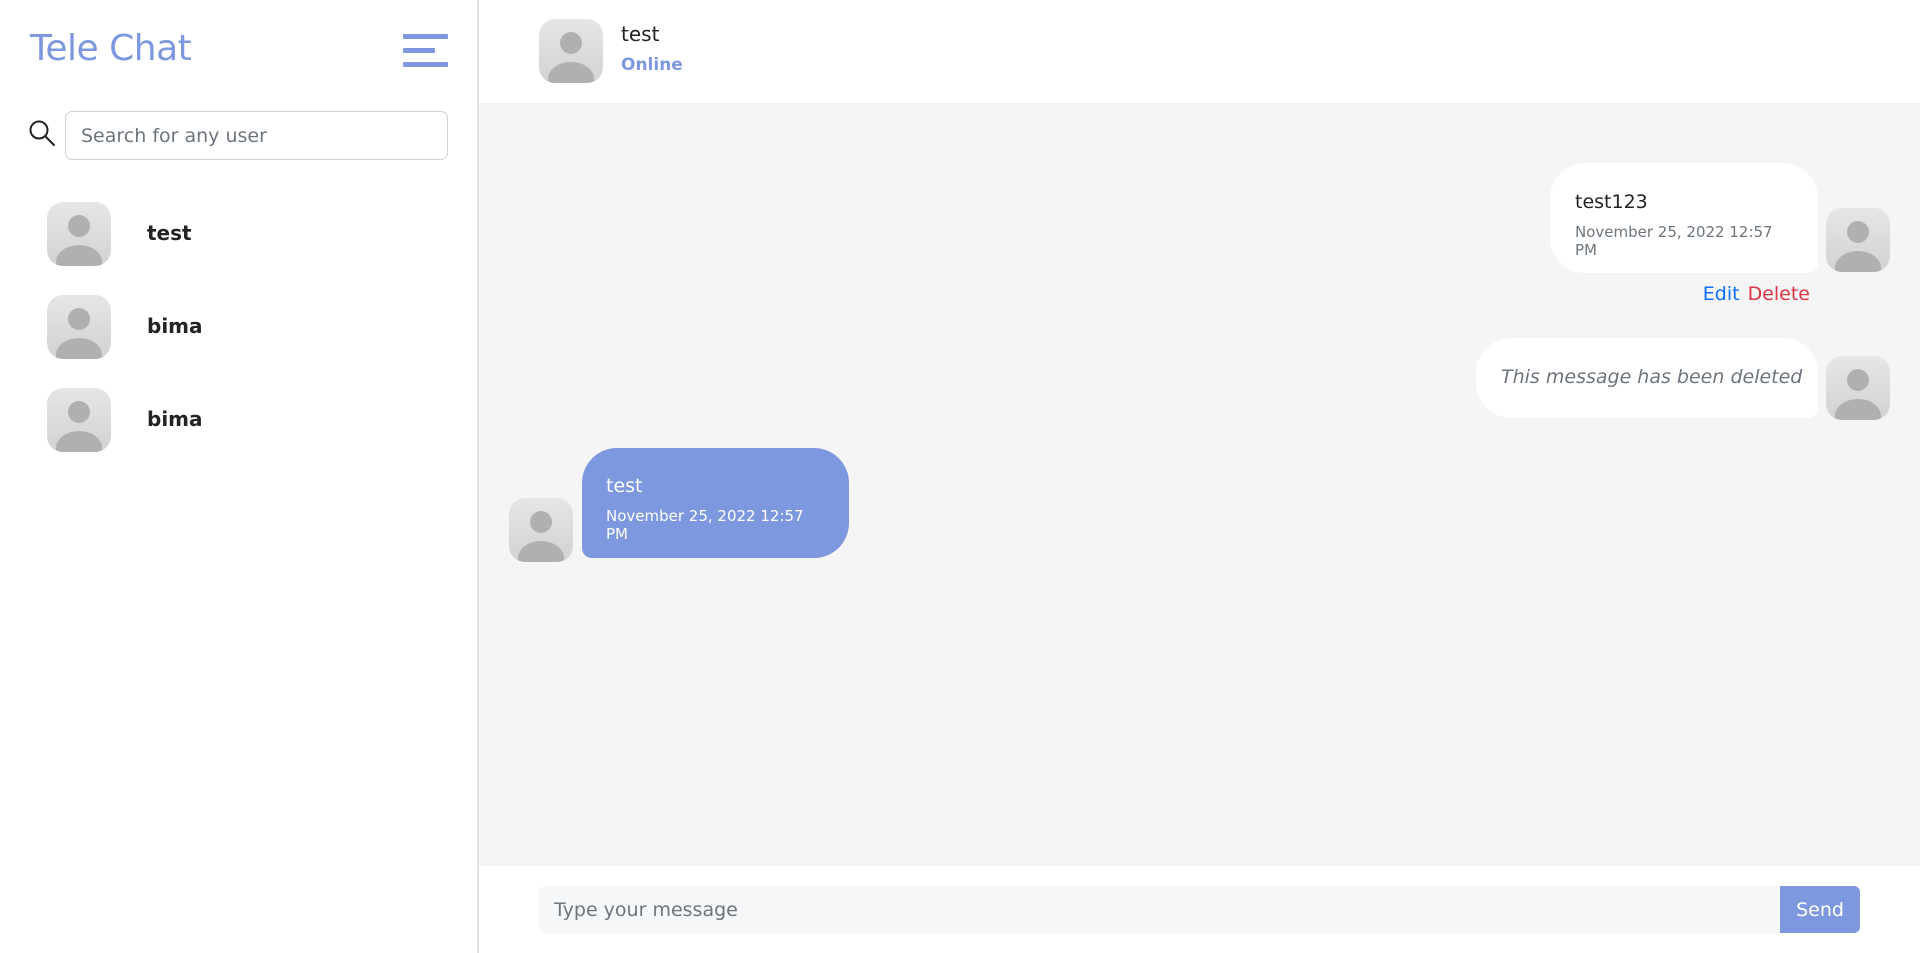 The image size is (1920, 953). What do you see at coordinates (624, 486) in the screenshot?
I see `message-text: test` at bounding box center [624, 486].